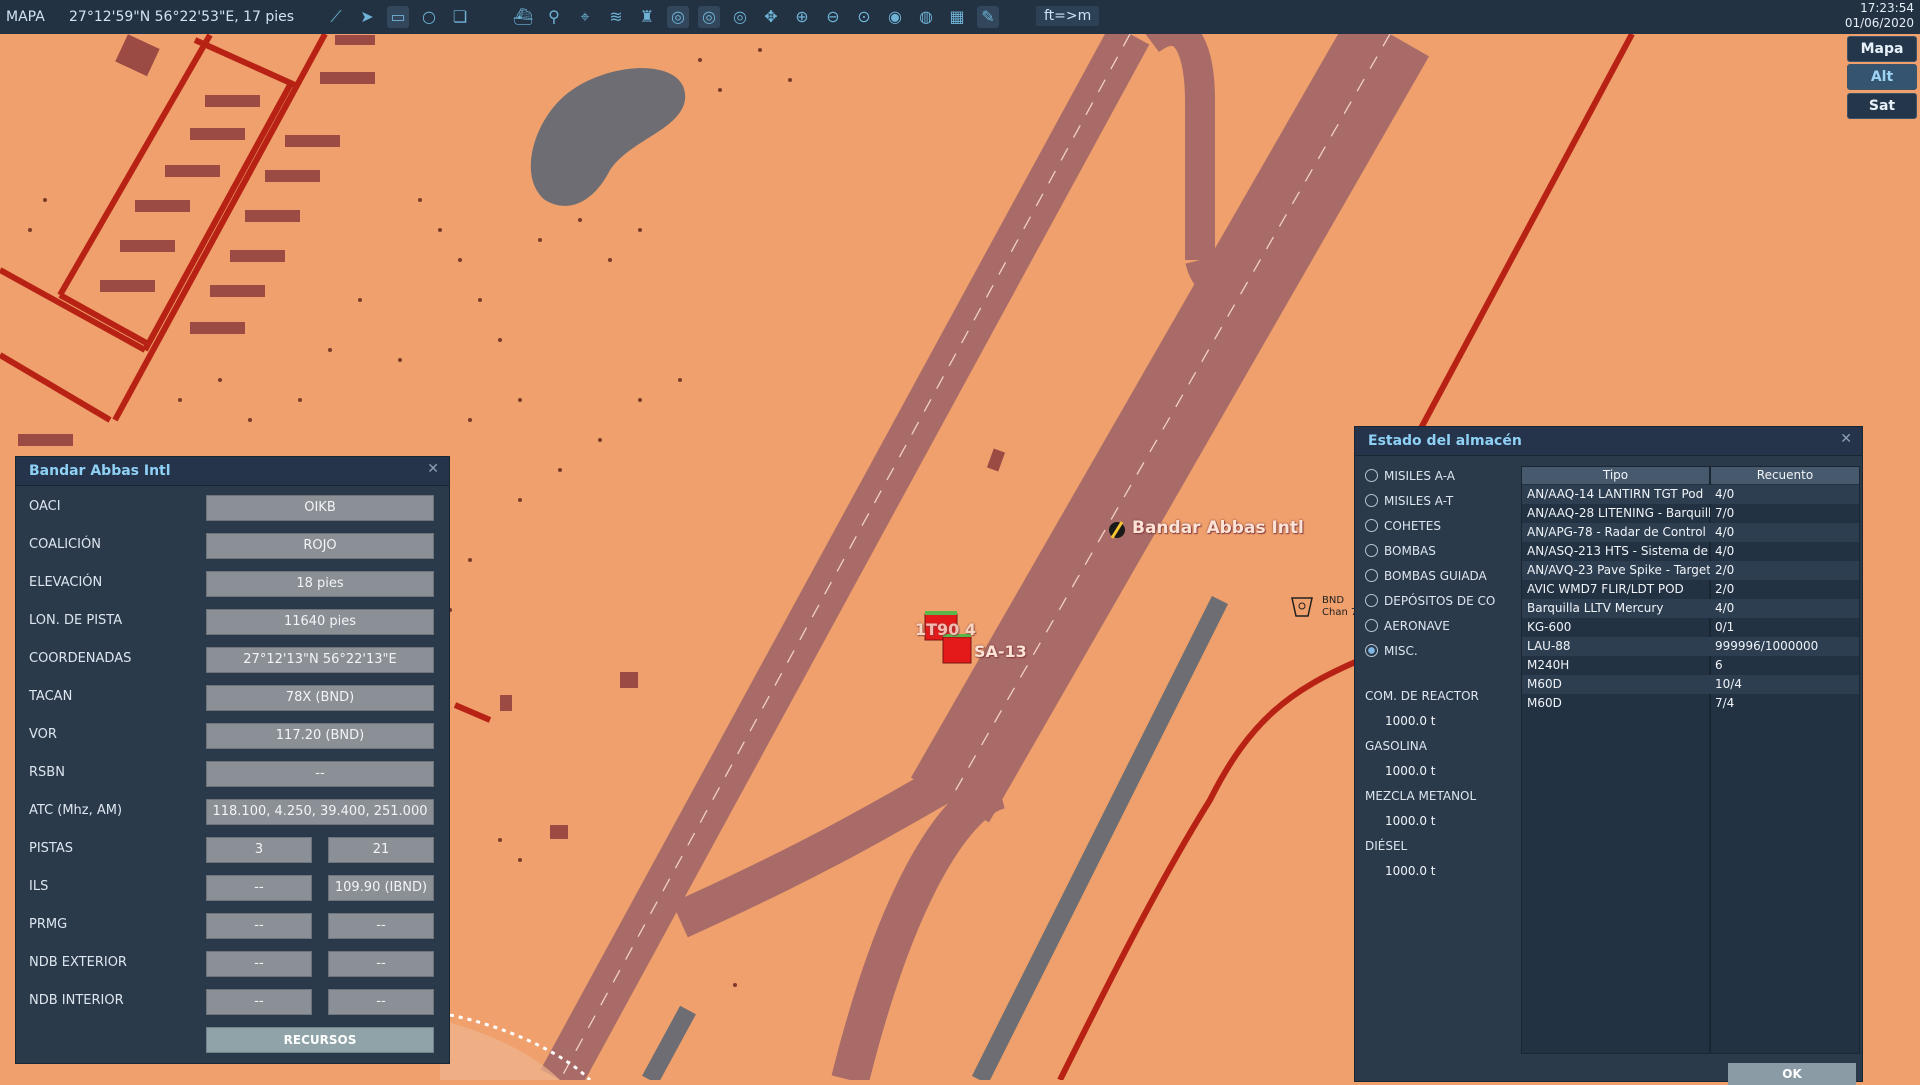 This screenshot has height=1085, width=1920. What do you see at coordinates (1117, 530) in the screenshot?
I see `airport-marker` at bounding box center [1117, 530].